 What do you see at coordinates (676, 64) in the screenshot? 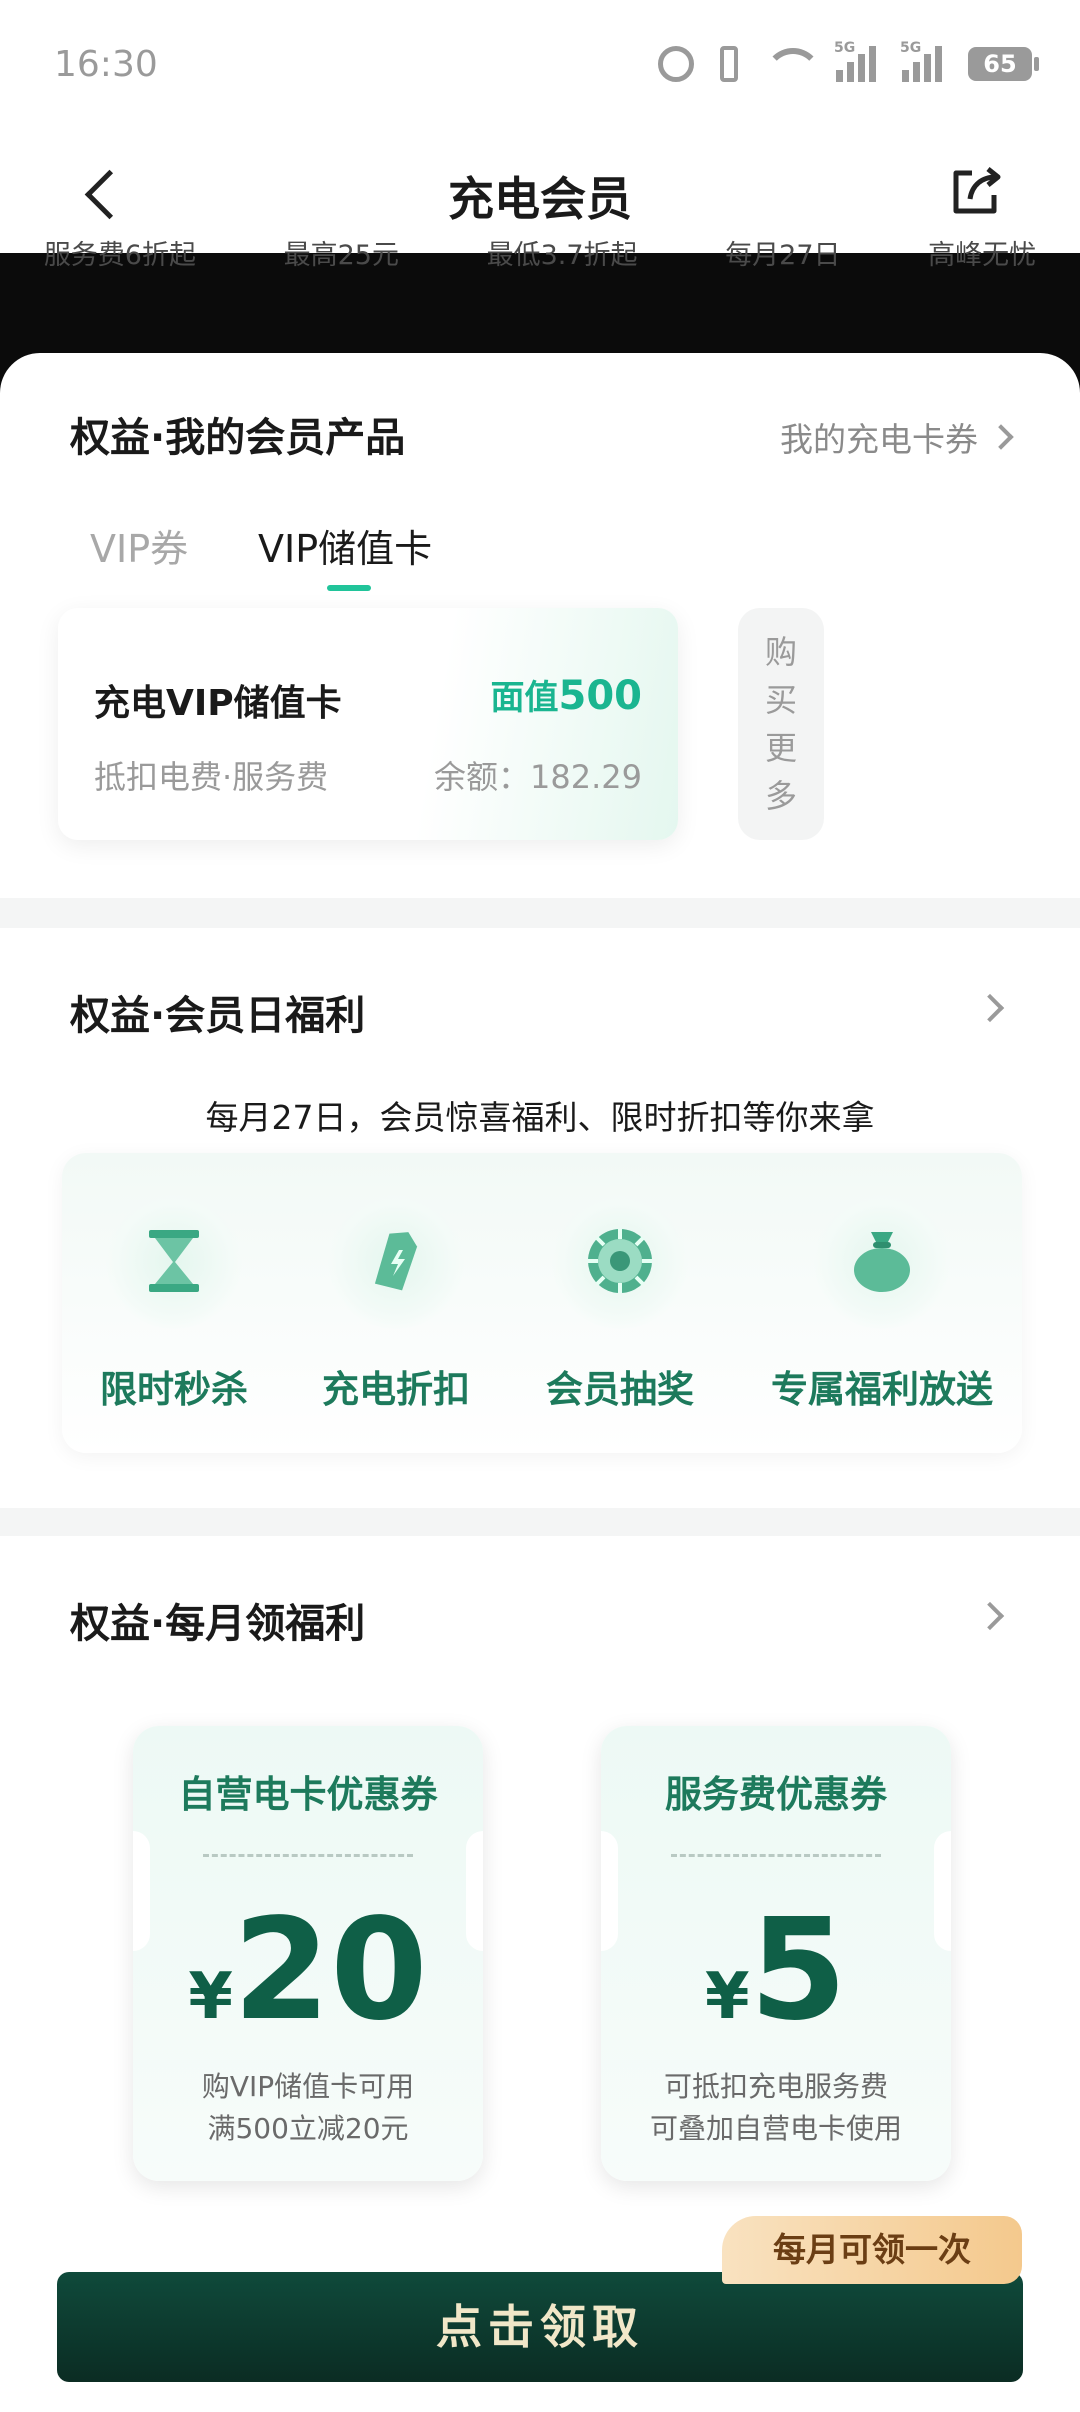
I see `alarm-icon` at bounding box center [676, 64].